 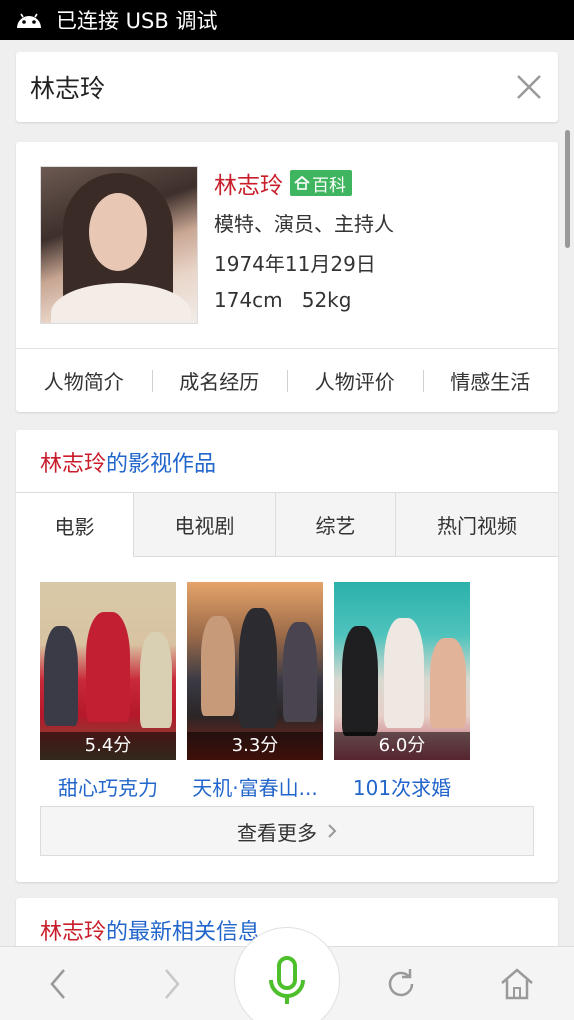 What do you see at coordinates (402, 671) in the screenshot?
I see `movie-poster: 6.0分` at bounding box center [402, 671].